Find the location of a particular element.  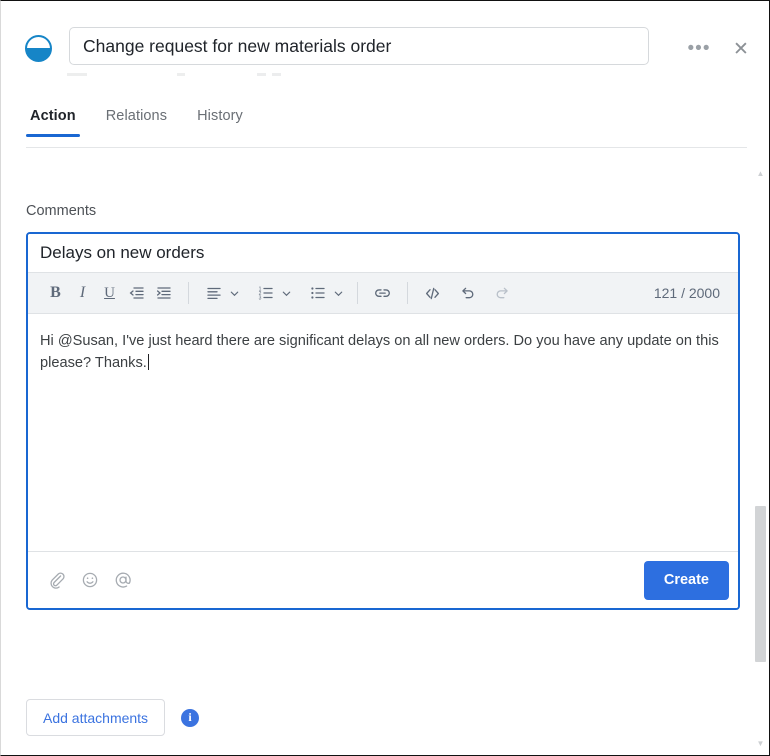

scroll-up-arrow-icon: ▲ is located at coordinates (760, 173).